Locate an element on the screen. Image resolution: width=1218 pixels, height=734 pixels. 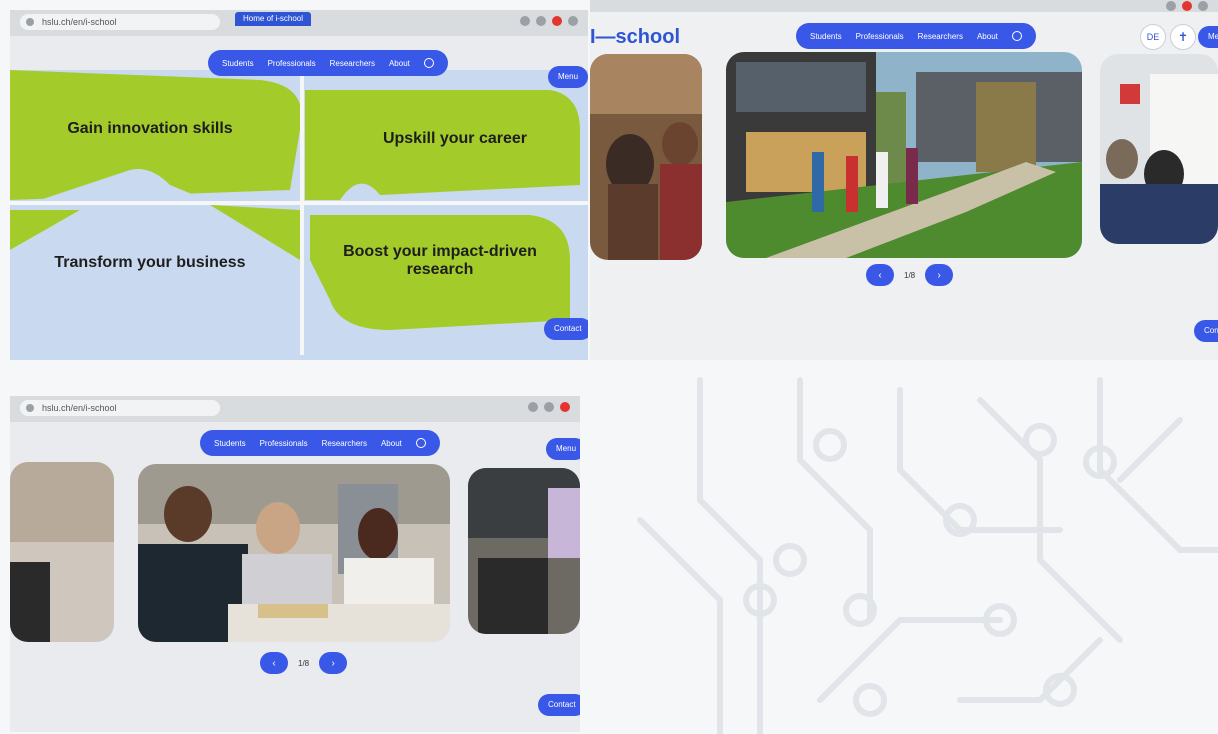
address-bar: hslu.ch/en/i-school is located at coordinates (120, 408).